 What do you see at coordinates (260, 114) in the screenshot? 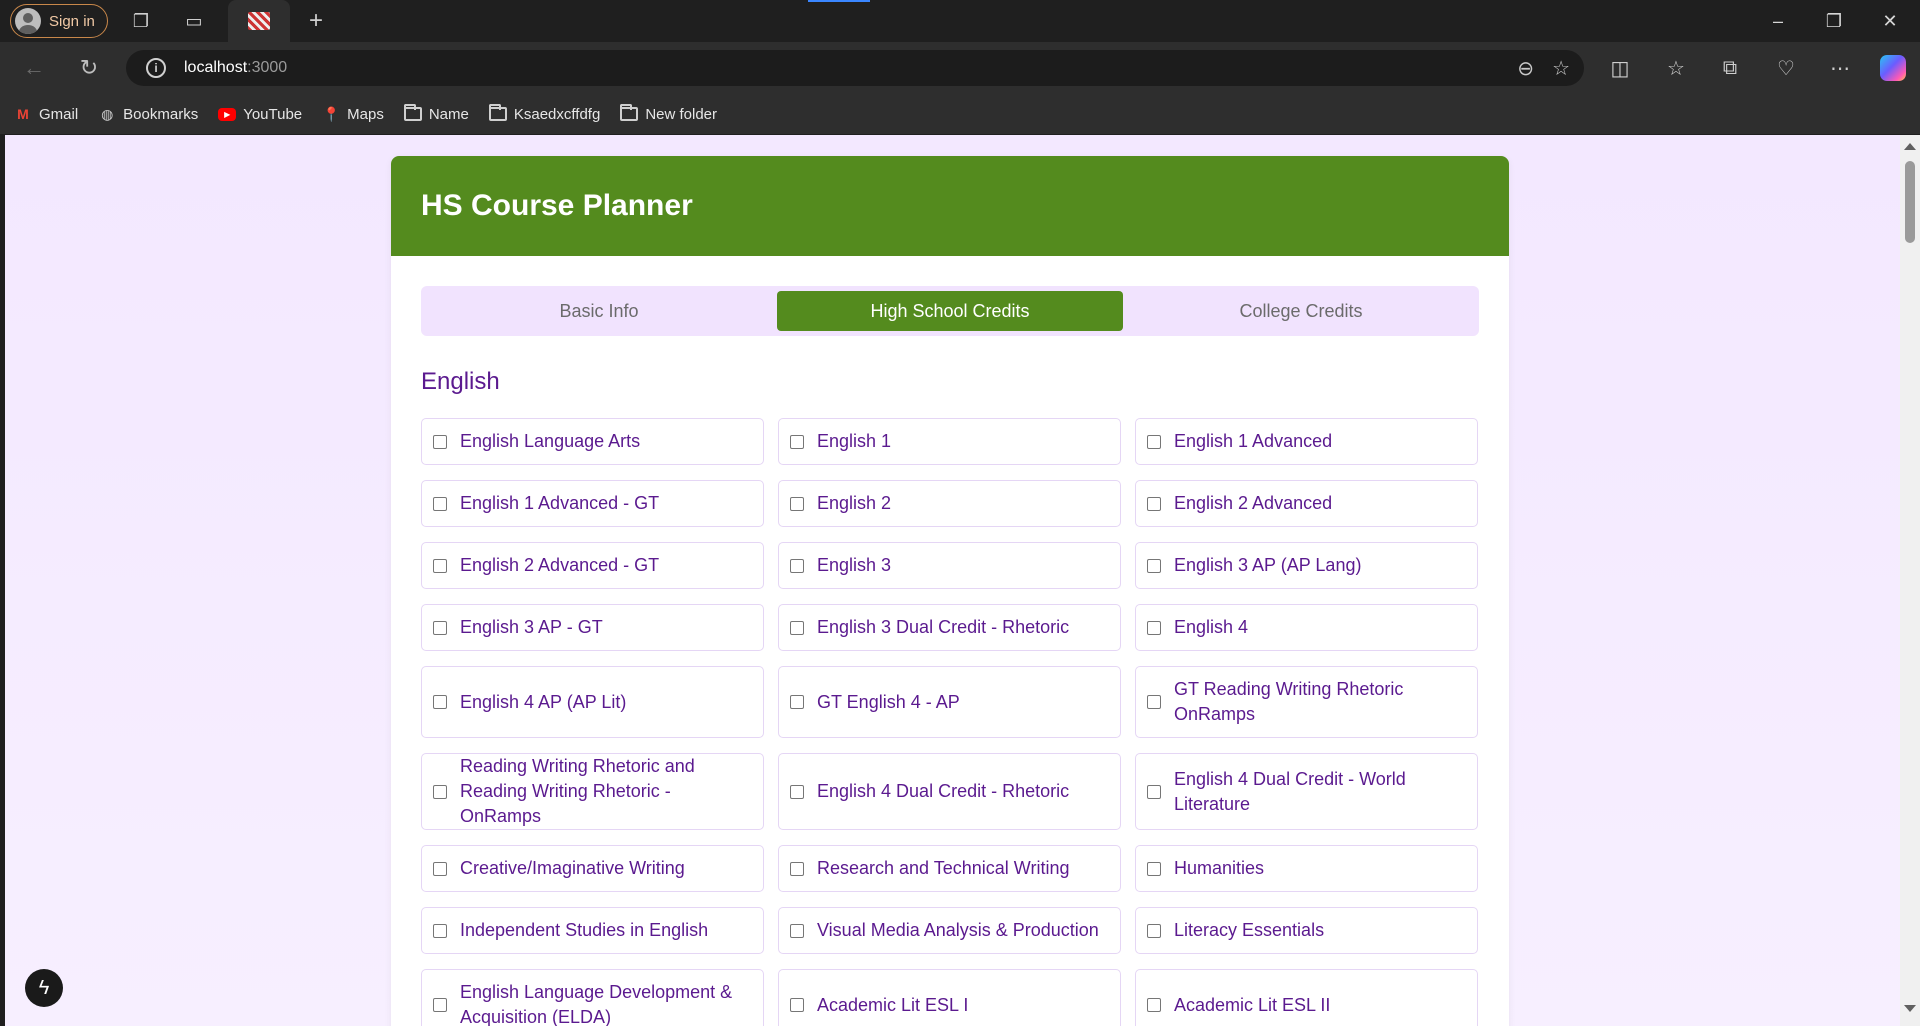
I see `bookmark-youtube: ▶ YouTube` at bounding box center [260, 114].